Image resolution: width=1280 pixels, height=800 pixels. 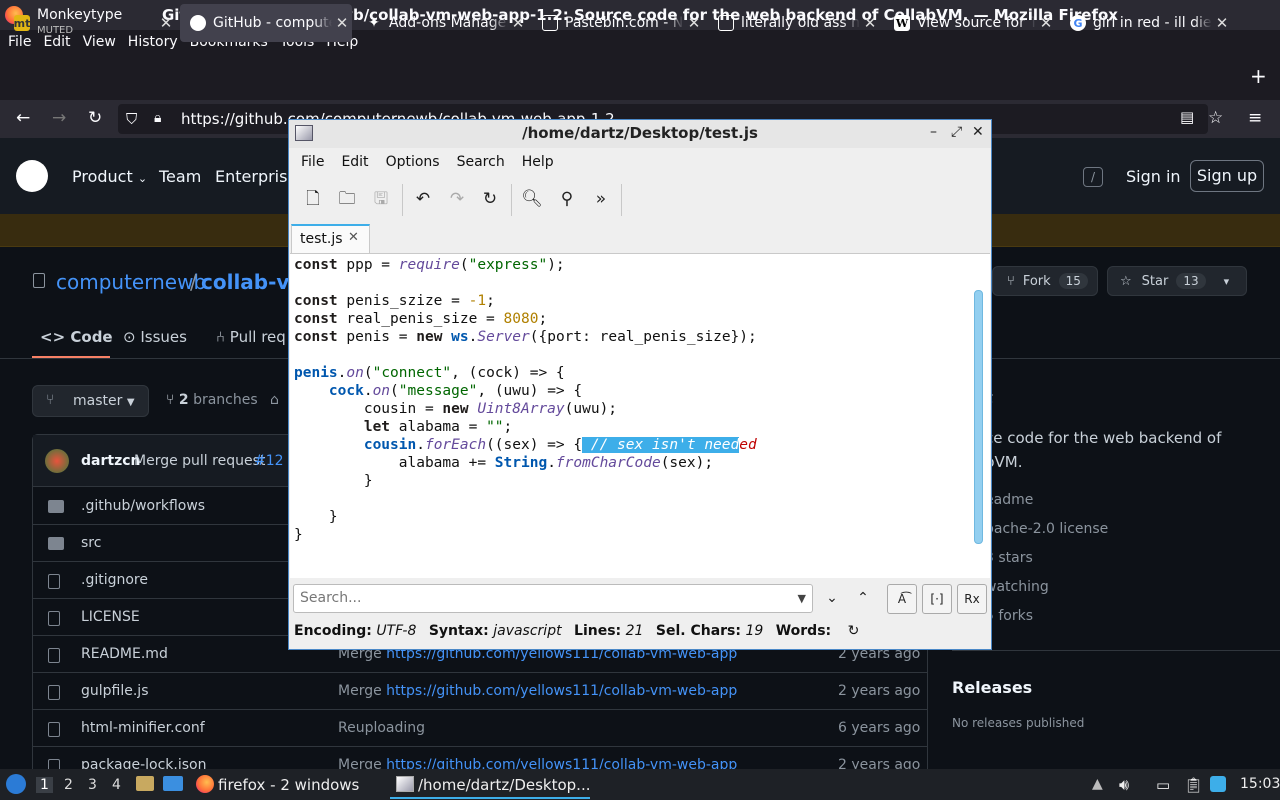 What do you see at coordinates (131, 119) in the screenshot?
I see `shield-icon: ⛉` at bounding box center [131, 119].